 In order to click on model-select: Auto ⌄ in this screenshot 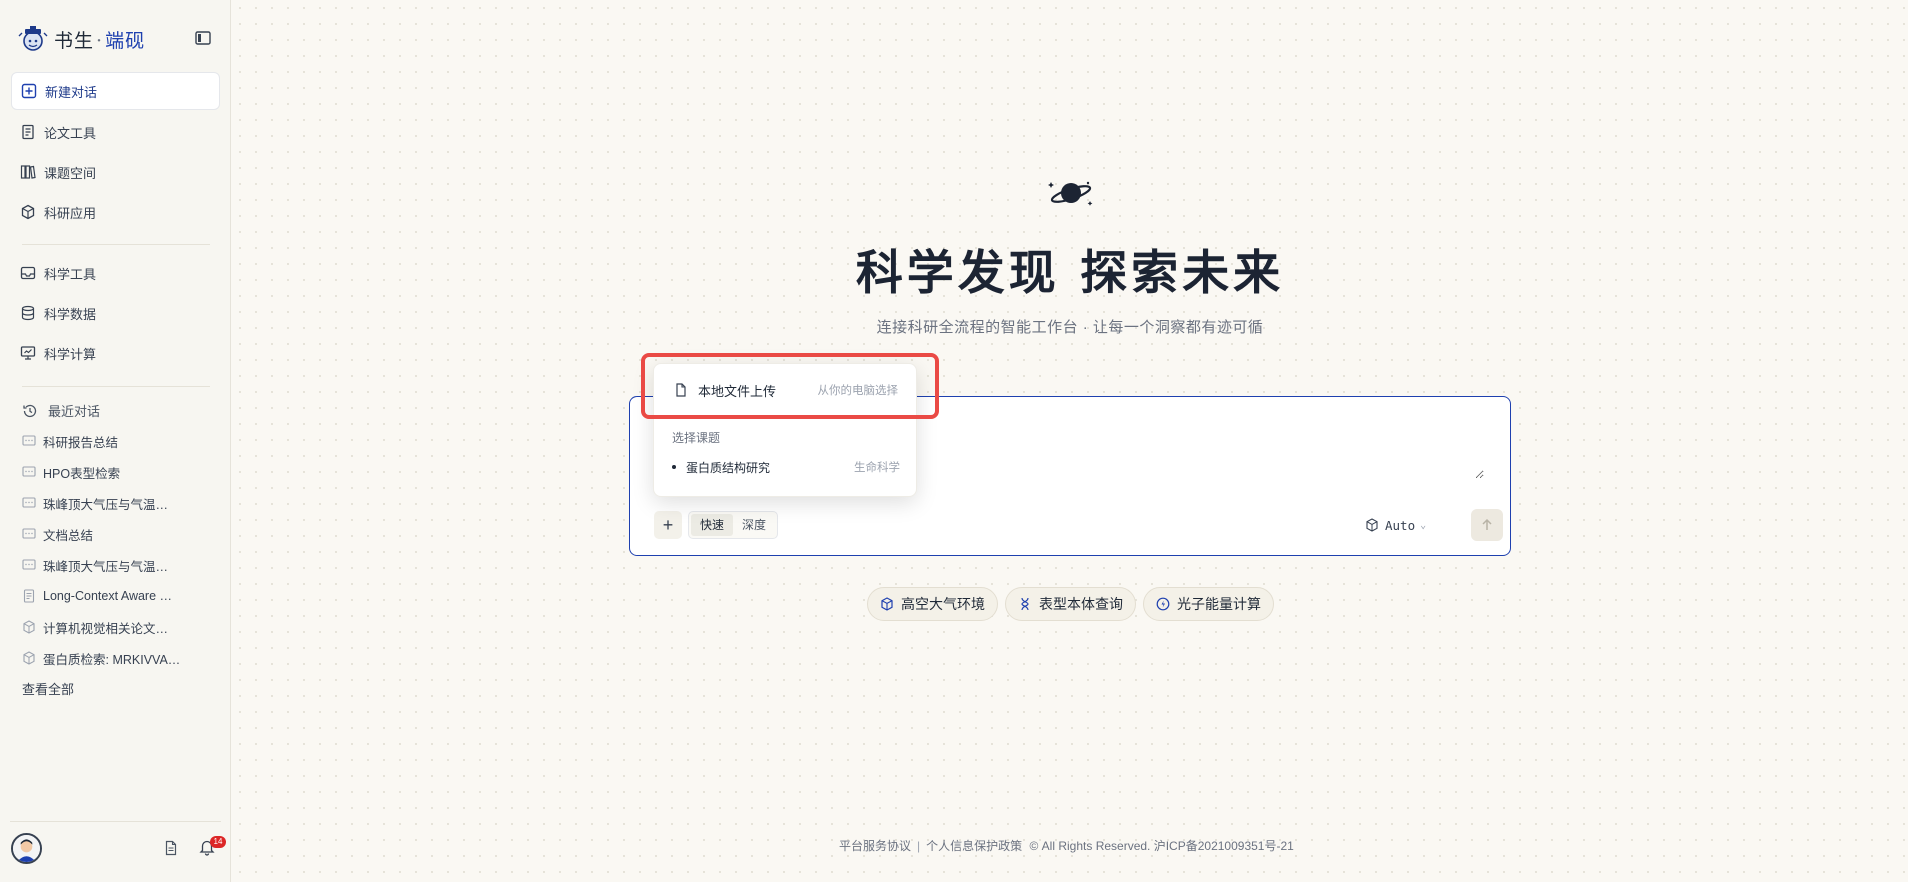, I will do `click(1395, 525)`.